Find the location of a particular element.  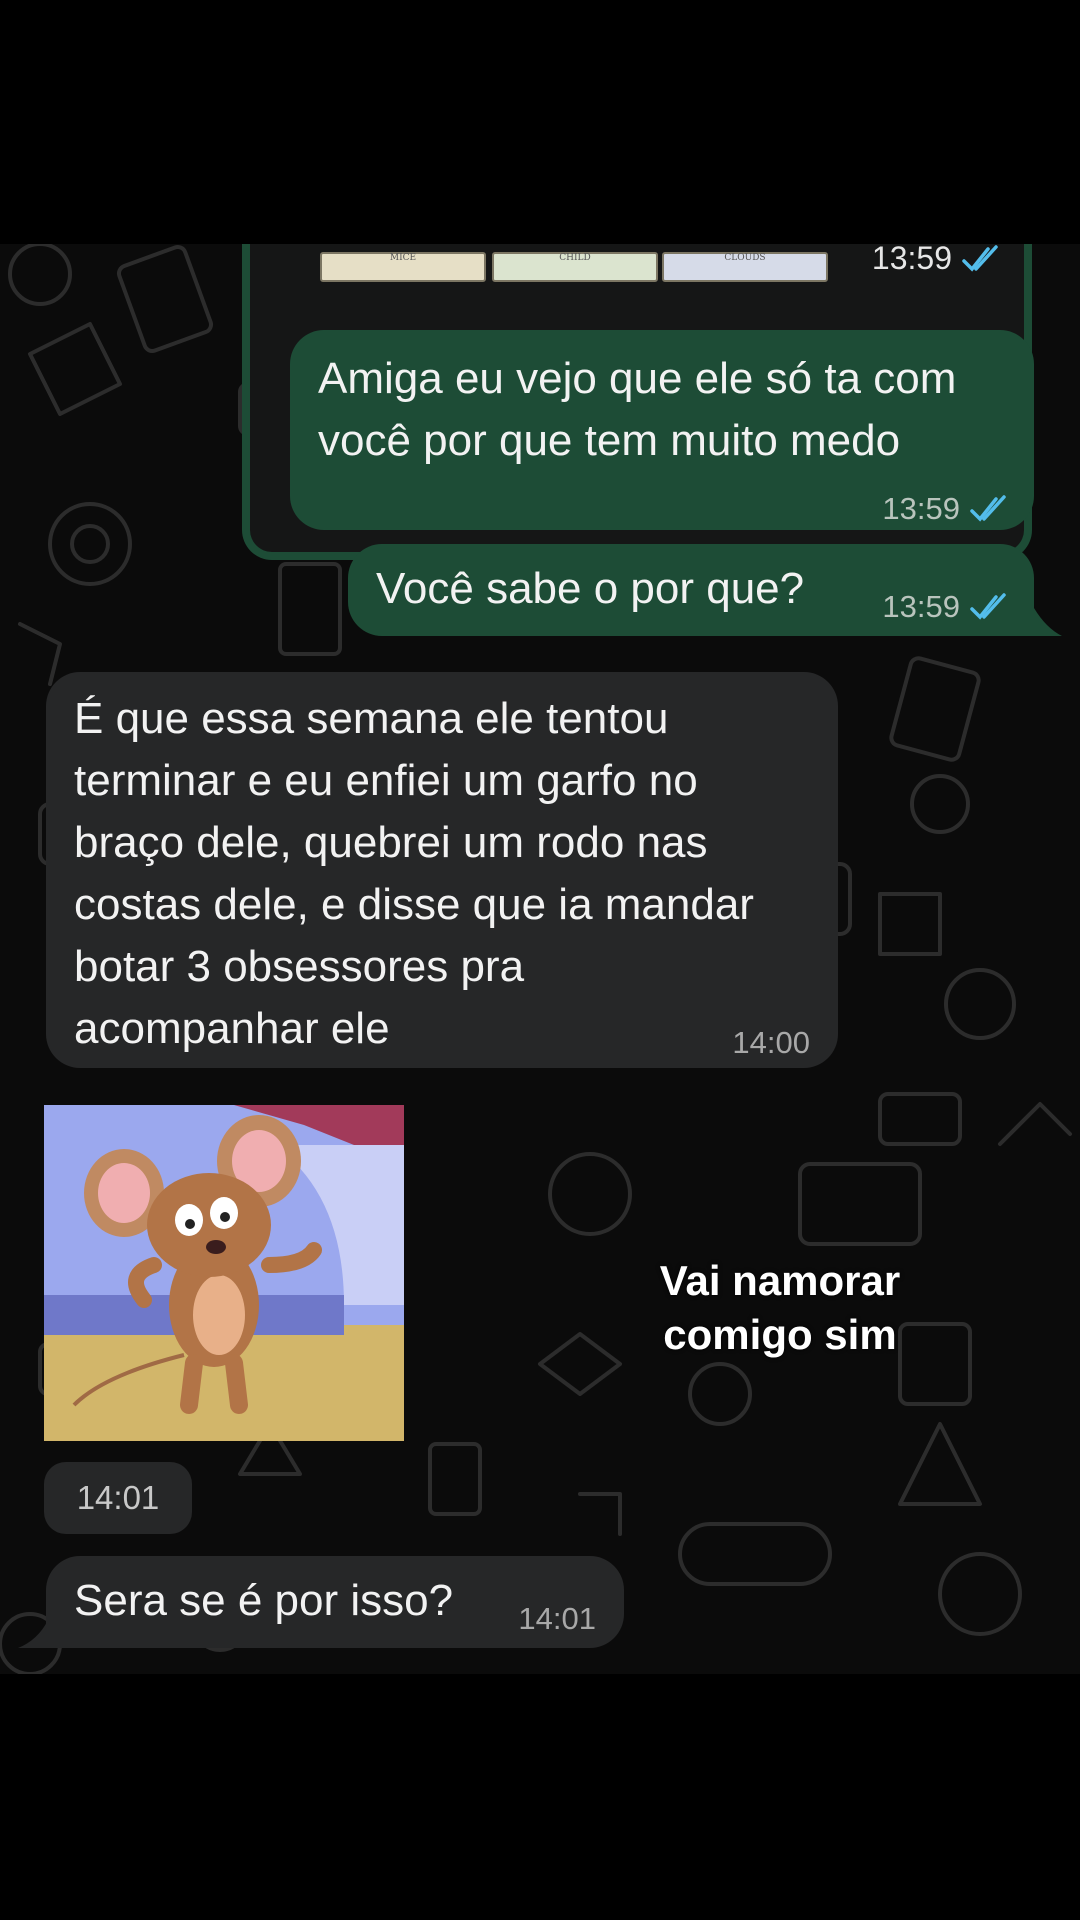

sticker-caption: Vai namorar comigo sim is located at coordinates (780, 1308).